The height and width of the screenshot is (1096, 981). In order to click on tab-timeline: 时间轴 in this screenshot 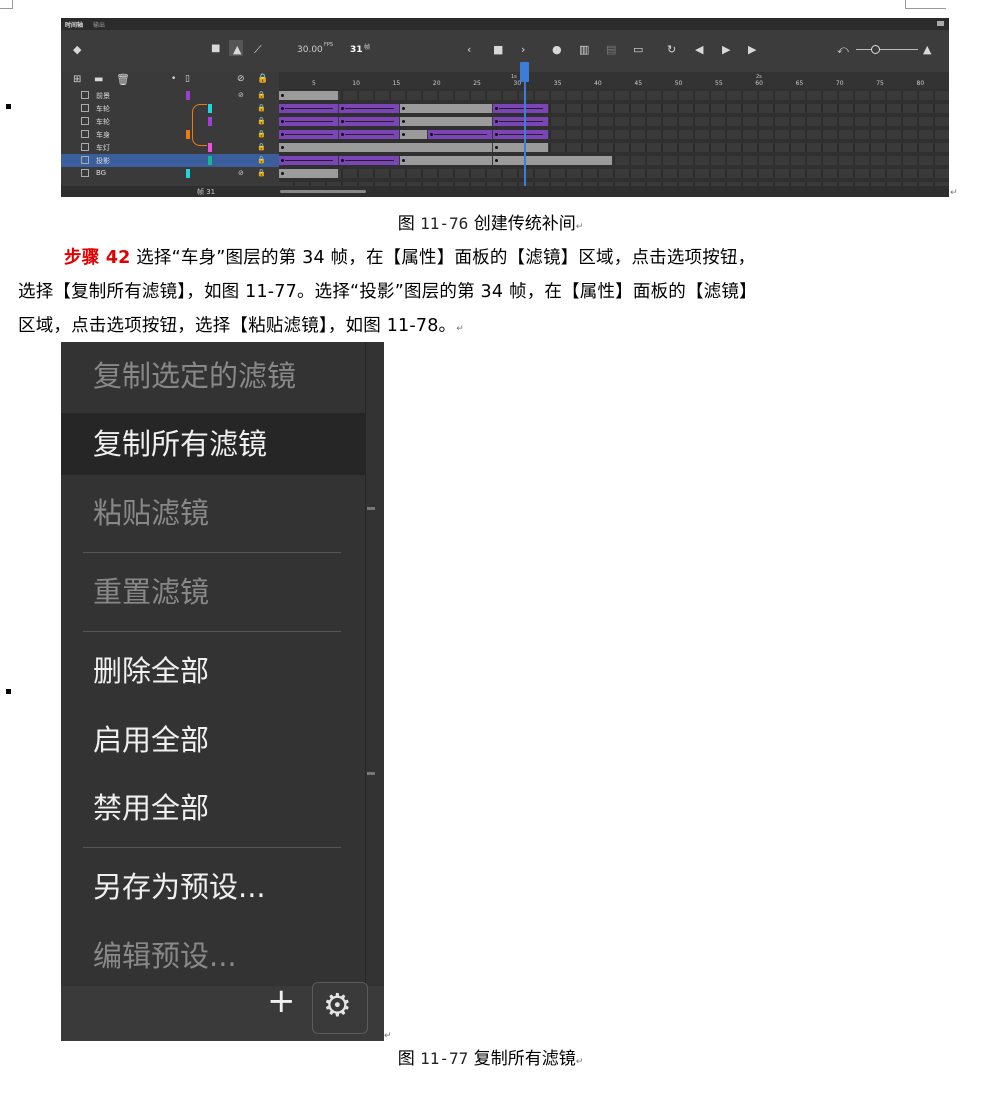, I will do `click(74, 24)`.